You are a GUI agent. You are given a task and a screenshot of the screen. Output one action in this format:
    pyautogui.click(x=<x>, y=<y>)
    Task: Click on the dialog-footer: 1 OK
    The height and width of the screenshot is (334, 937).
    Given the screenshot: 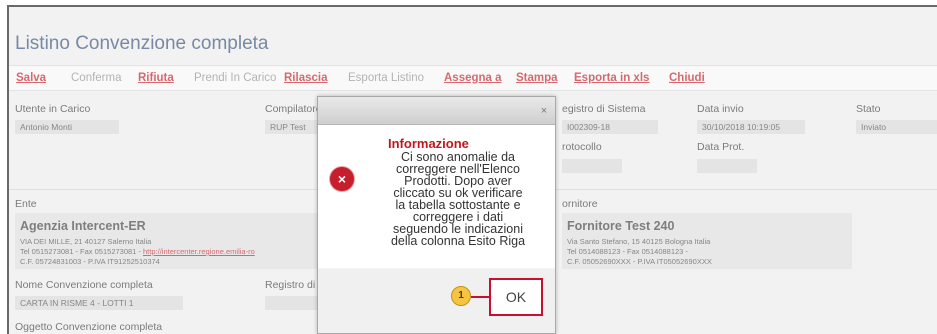 What is the action you would take?
    pyautogui.click(x=436, y=301)
    